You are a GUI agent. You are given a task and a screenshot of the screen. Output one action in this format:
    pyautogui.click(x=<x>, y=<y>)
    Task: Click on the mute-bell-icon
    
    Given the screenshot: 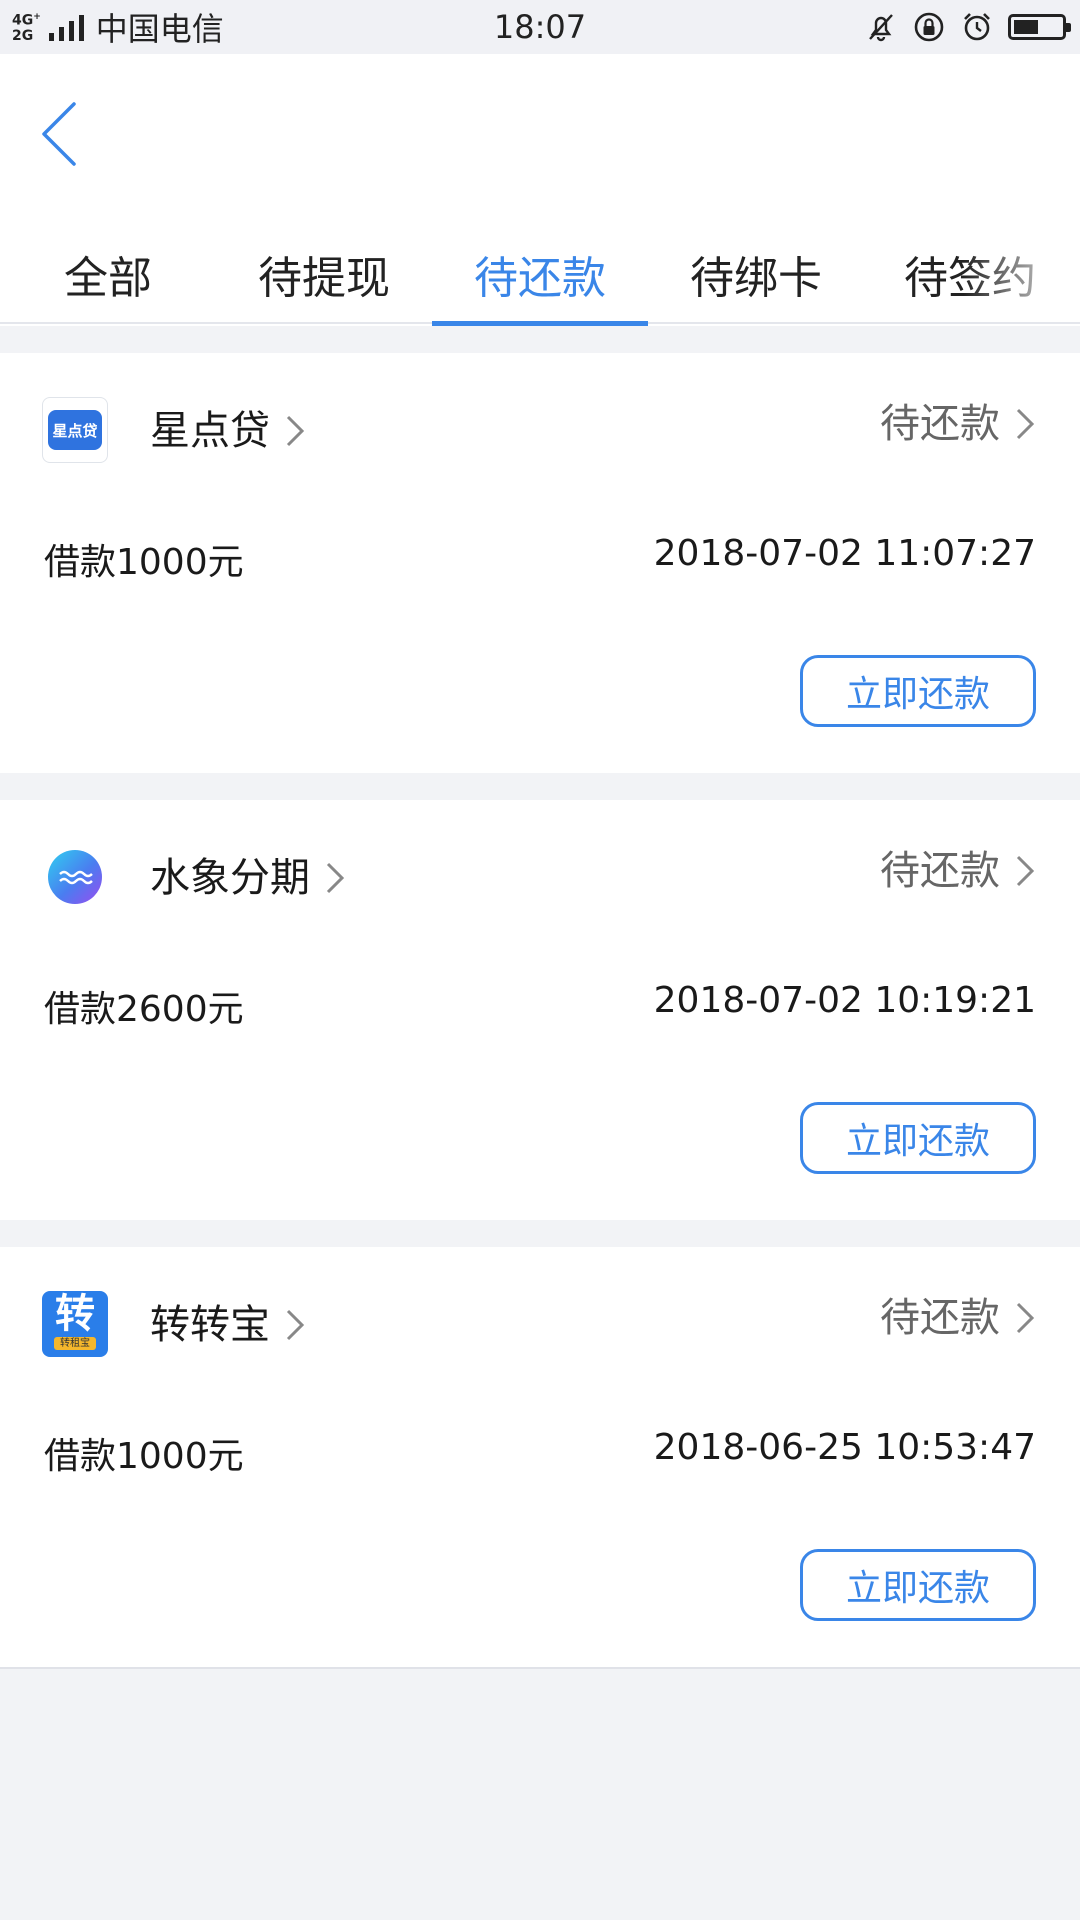 What is the action you would take?
    pyautogui.click(x=881, y=28)
    